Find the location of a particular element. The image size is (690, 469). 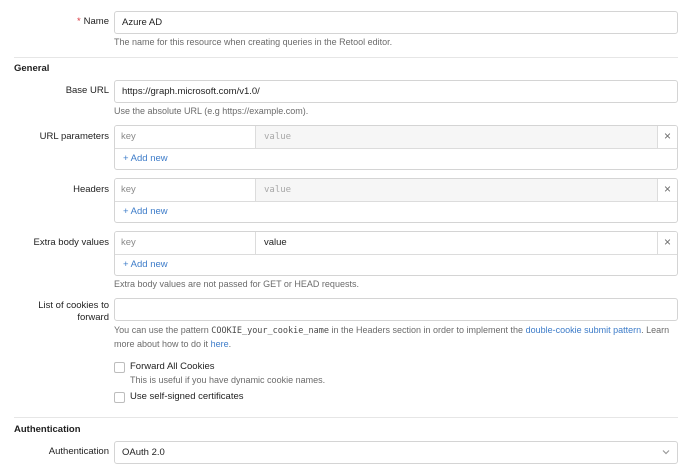

authentication-select-value: OAuth 2.0 is located at coordinates (143, 452).